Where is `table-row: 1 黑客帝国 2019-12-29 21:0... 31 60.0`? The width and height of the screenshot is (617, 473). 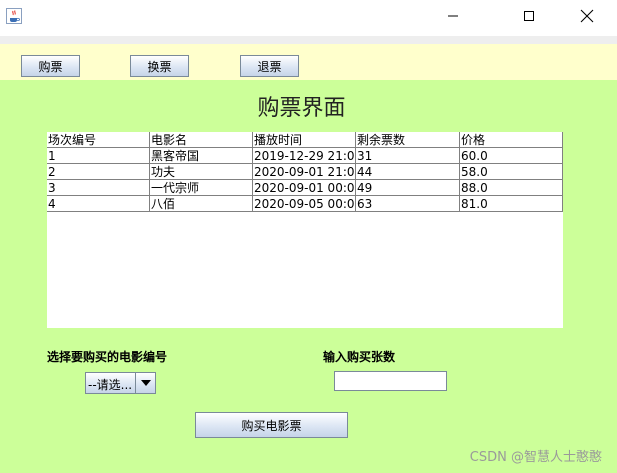 table-row: 1 黑客帝国 2019-12-29 21:0... 31 60.0 is located at coordinates (305, 156).